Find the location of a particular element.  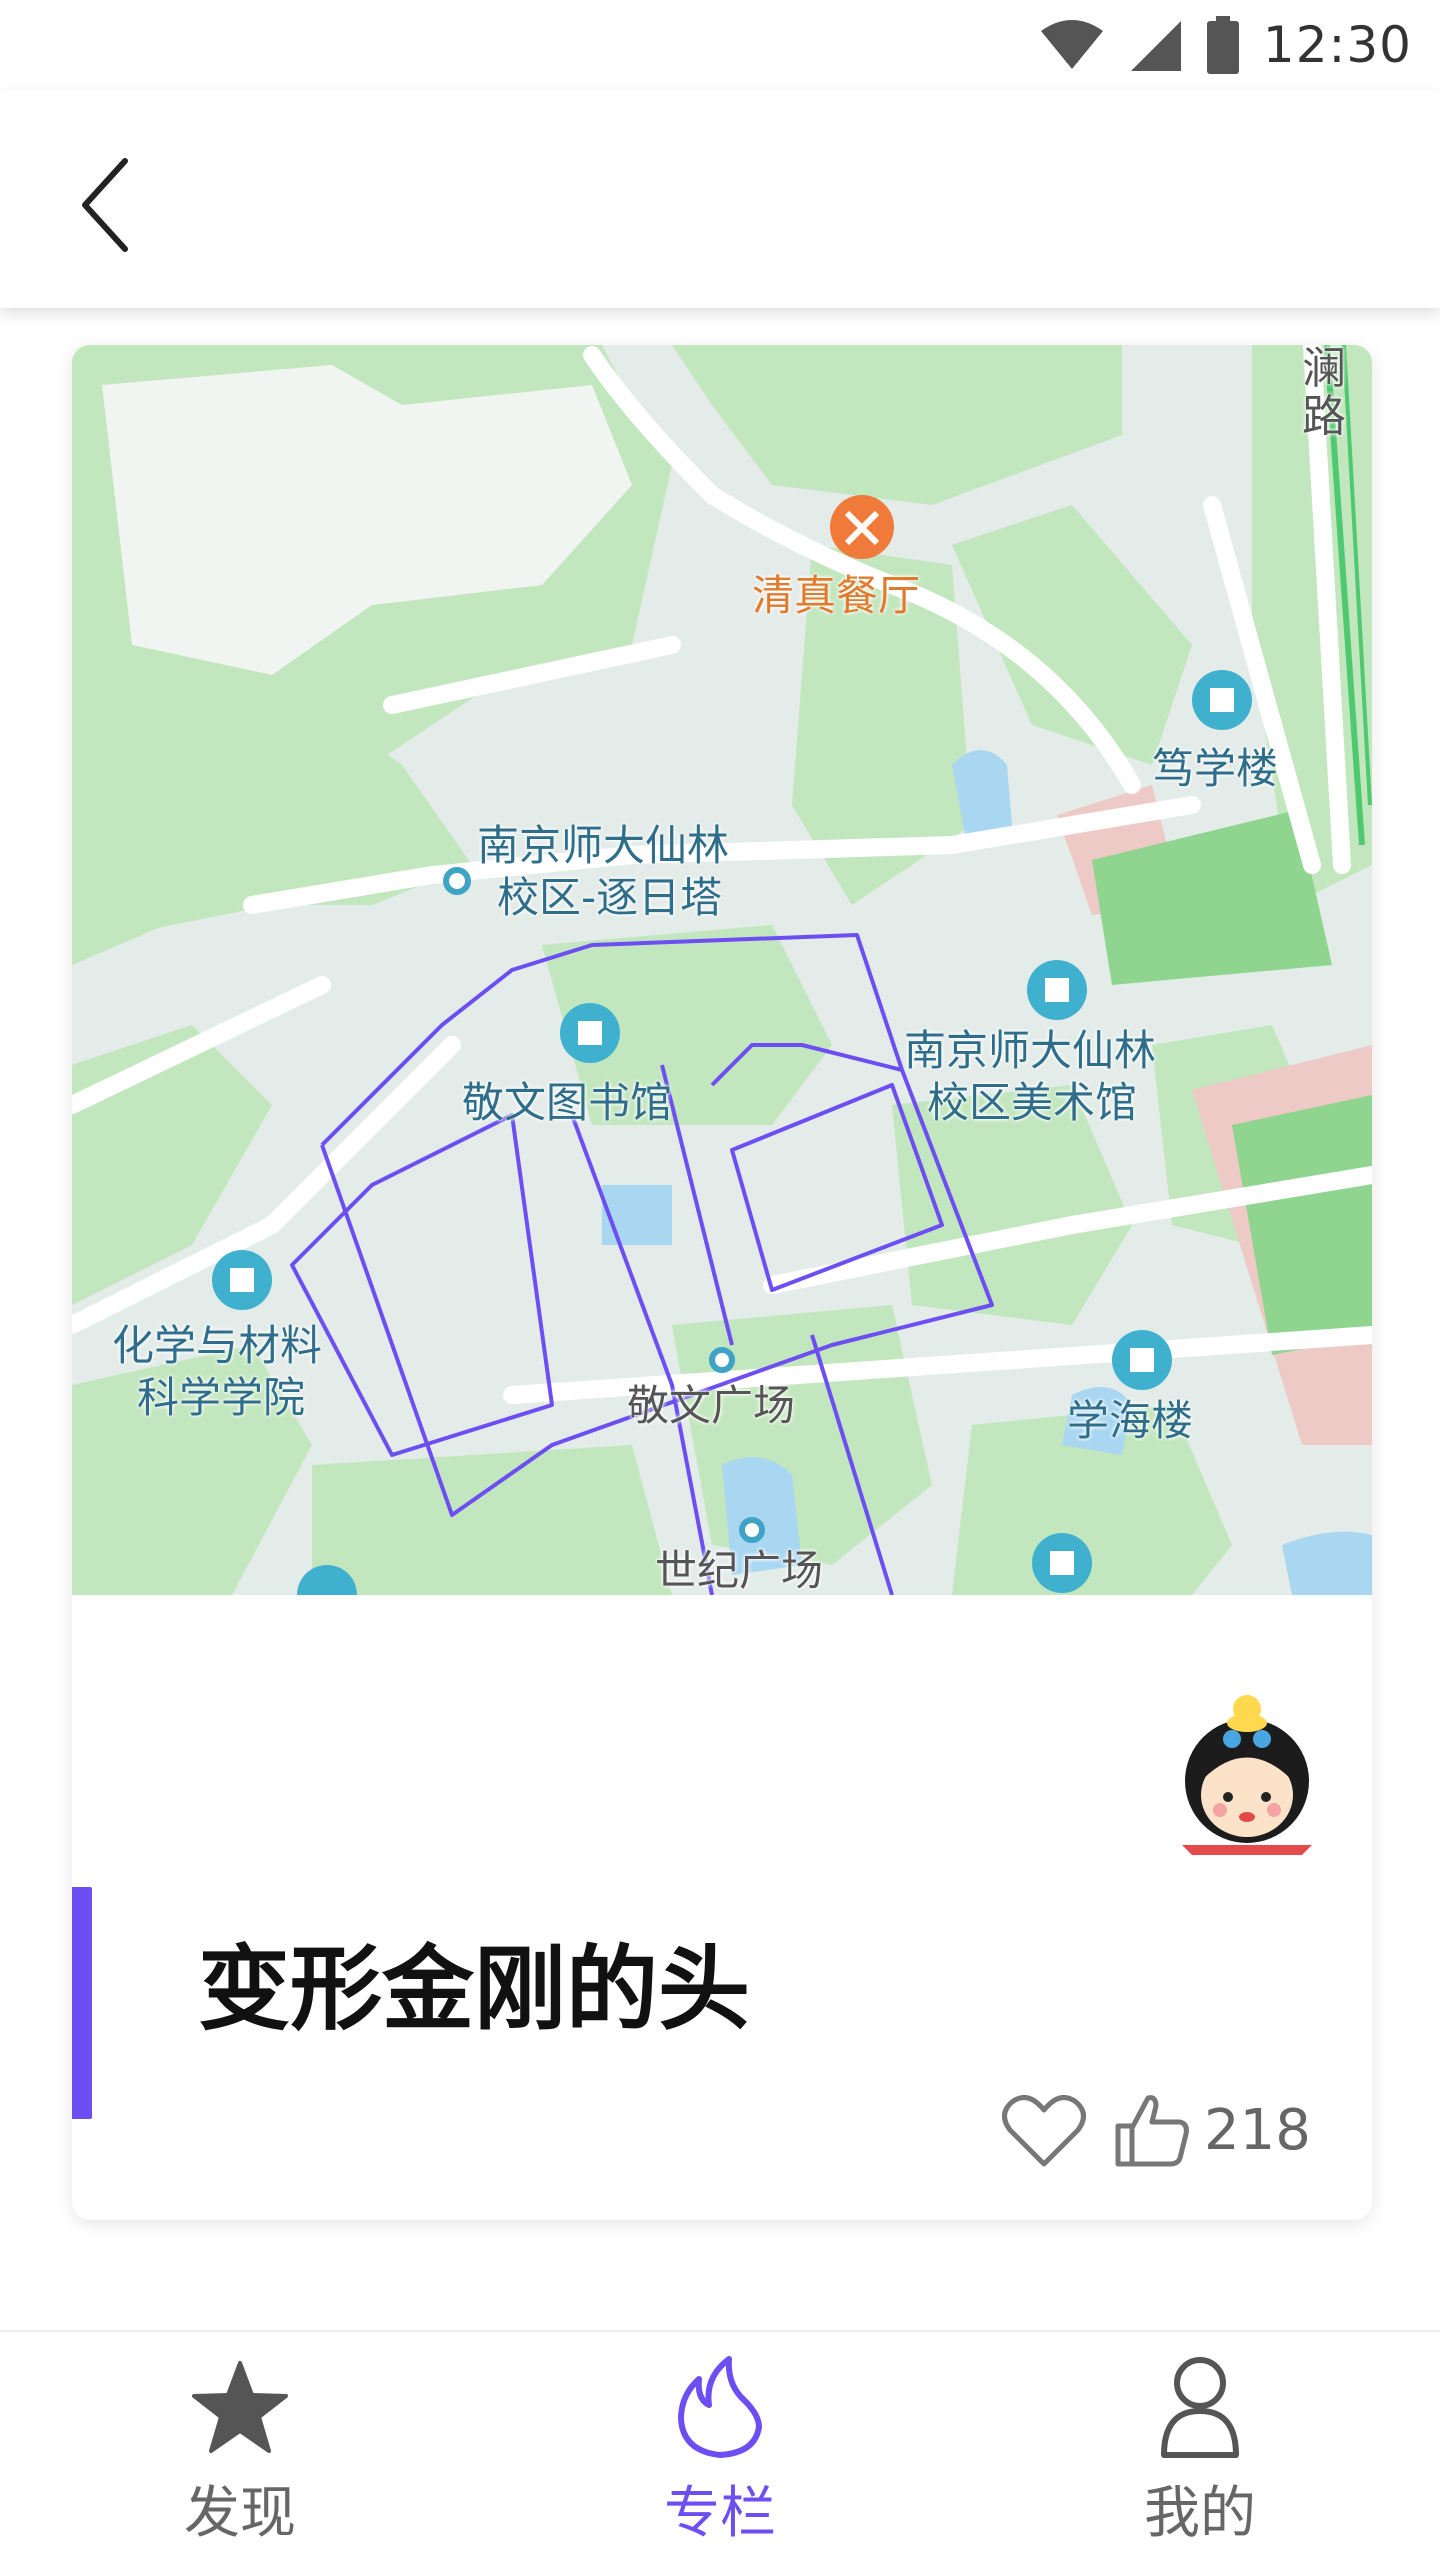

heart-icon is located at coordinates (1044, 2130).